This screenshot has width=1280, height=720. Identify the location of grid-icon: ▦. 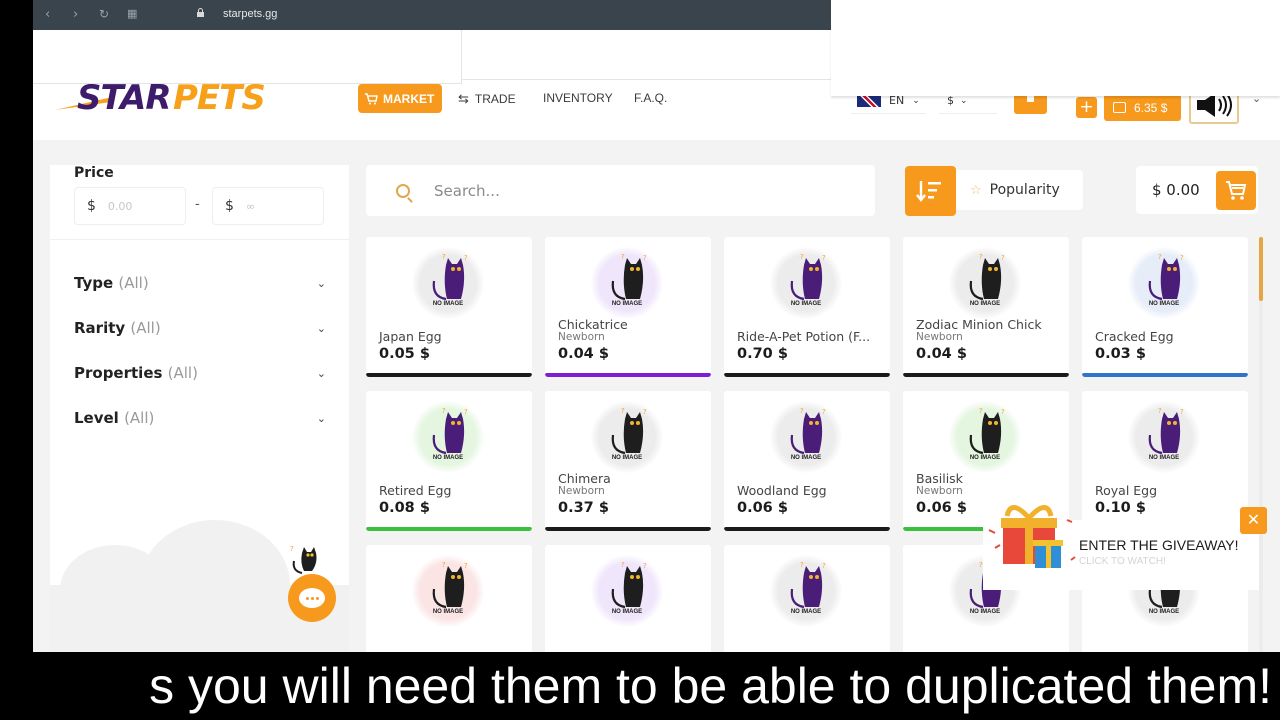
(132, 13).